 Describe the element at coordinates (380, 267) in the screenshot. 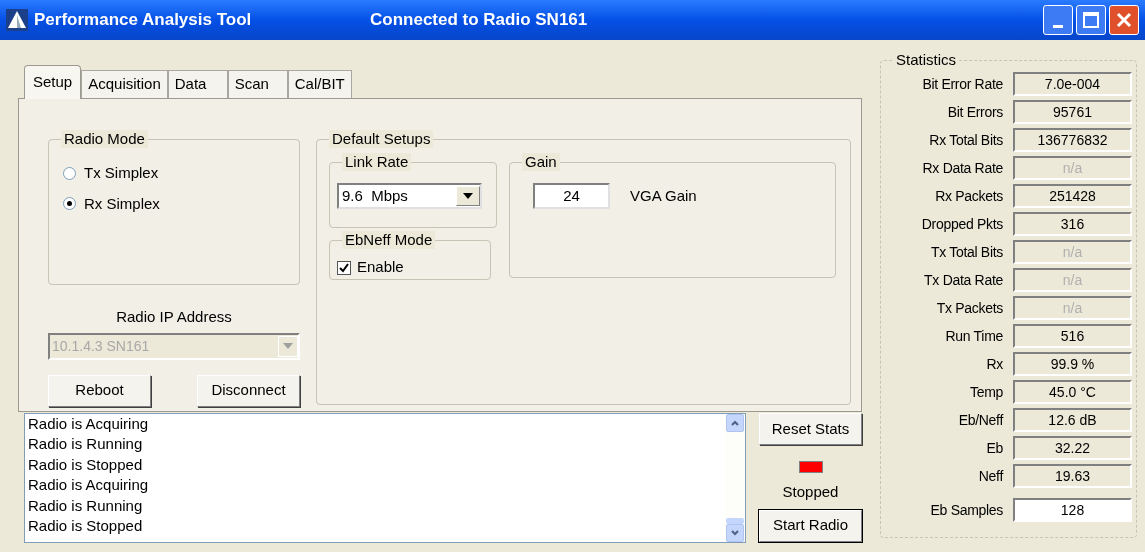

I see `checkbox-label: Enable` at that location.